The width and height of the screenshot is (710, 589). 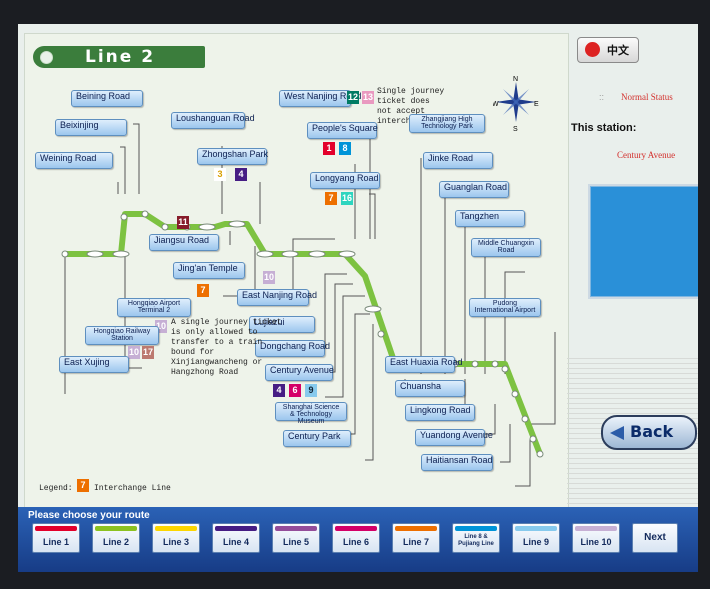 What do you see at coordinates (115, 542) in the screenshot?
I see `line2-label: Line 2` at bounding box center [115, 542].